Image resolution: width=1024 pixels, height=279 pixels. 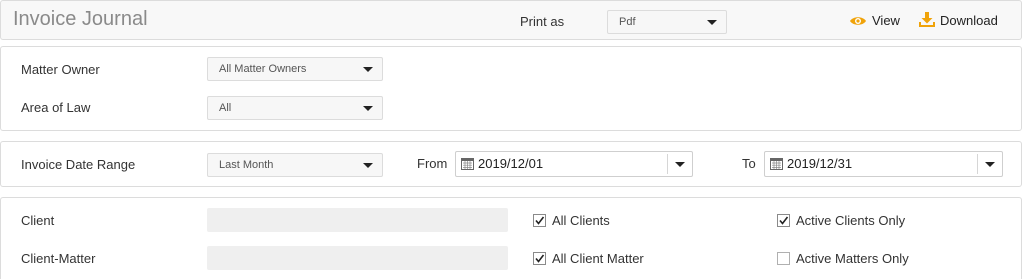 I want to click on all-client-matter-checkbox, so click(x=539, y=258).